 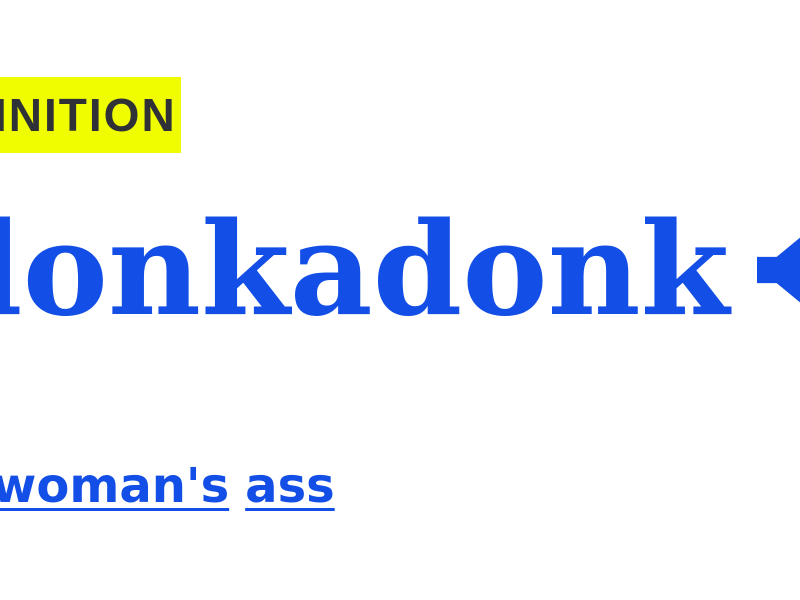 I want to click on meaning-link-womans: woman's, so click(x=114, y=486).